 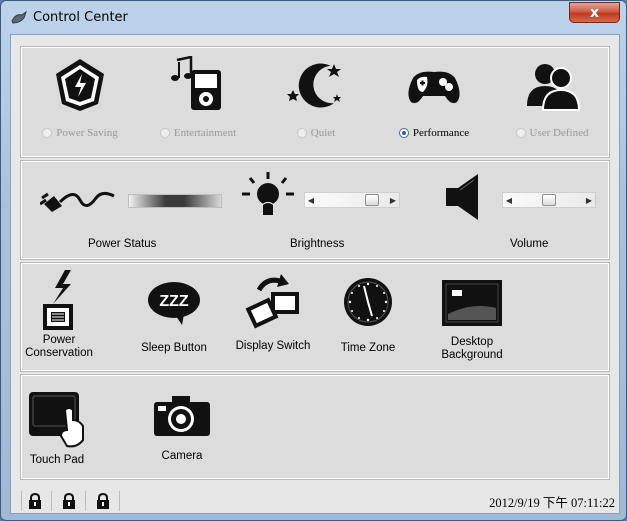 I want to click on brightness-slider-thumb, so click(x=372, y=200).